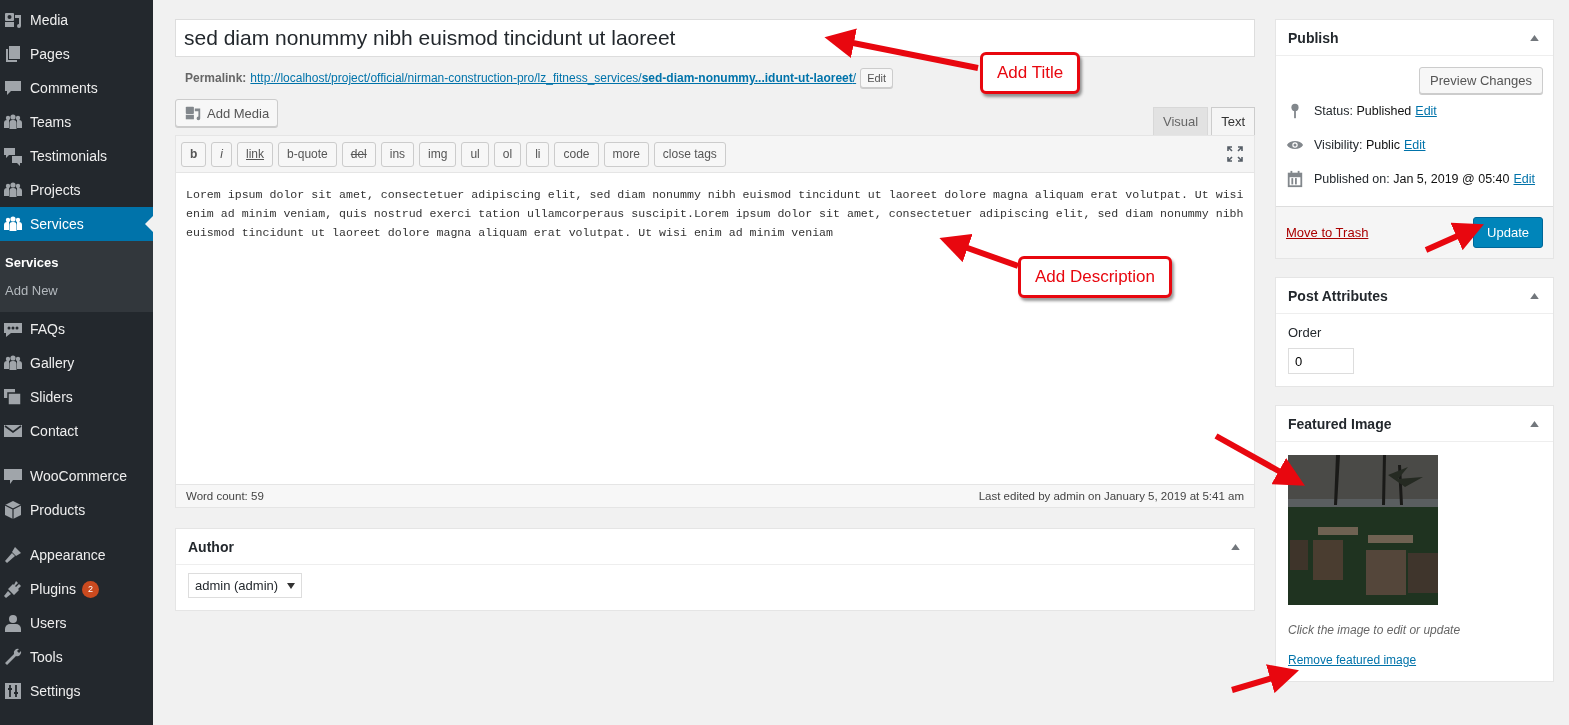 The width and height of the screenshot is (1569, 725). Describe the element at coordinates (216, 78) in the screenshot. I see `permalink-label: Permalink:` at that location.